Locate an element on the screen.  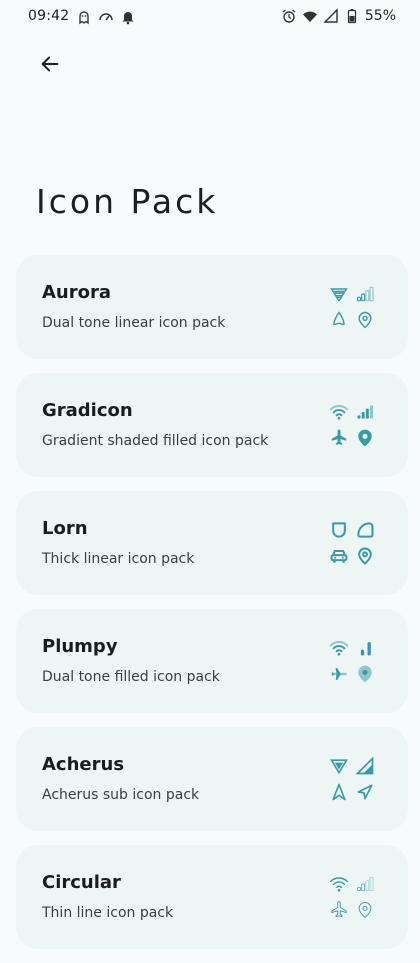
speed-icon is located at coordinates (106, 17).